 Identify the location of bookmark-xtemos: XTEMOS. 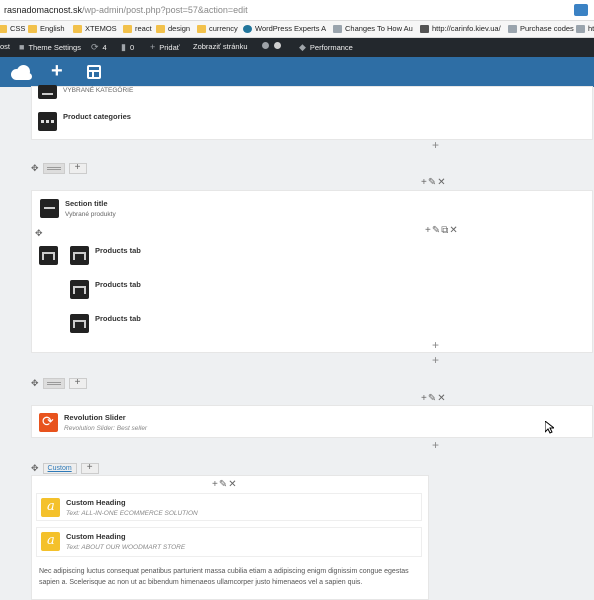
(95, 28).